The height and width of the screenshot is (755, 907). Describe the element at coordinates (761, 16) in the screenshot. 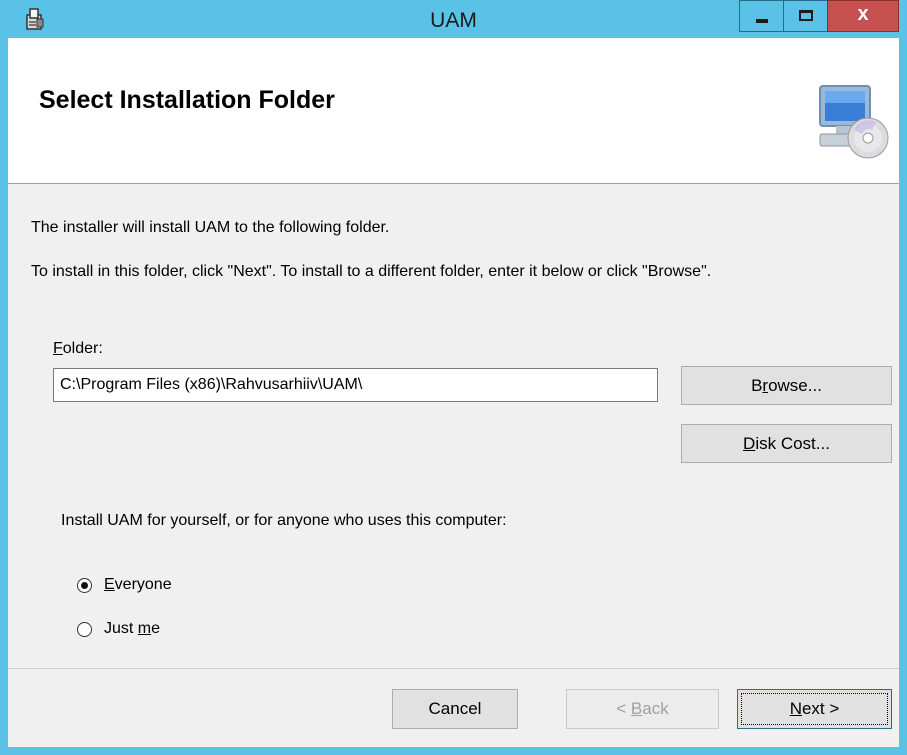

I see `minimize-button` at that location.